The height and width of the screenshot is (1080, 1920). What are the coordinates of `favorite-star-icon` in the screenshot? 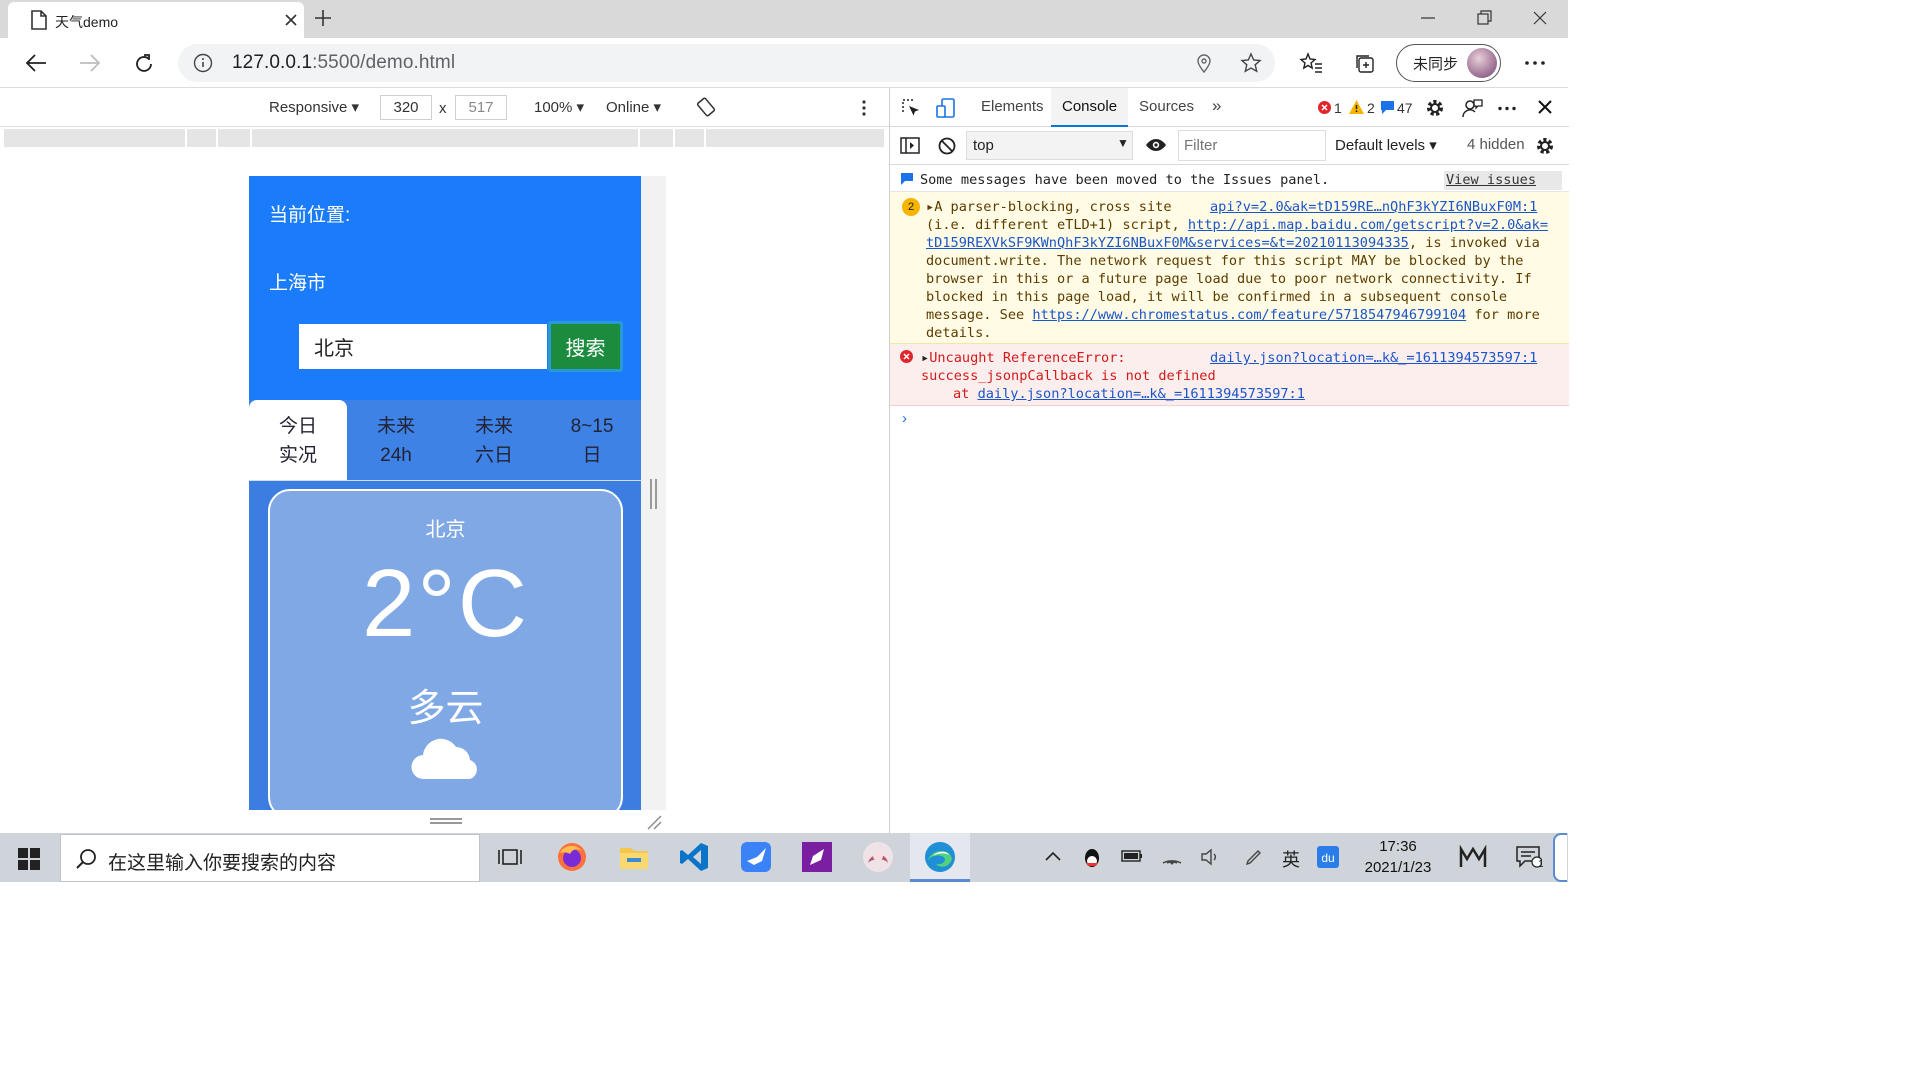 It's located at (1251, 63).